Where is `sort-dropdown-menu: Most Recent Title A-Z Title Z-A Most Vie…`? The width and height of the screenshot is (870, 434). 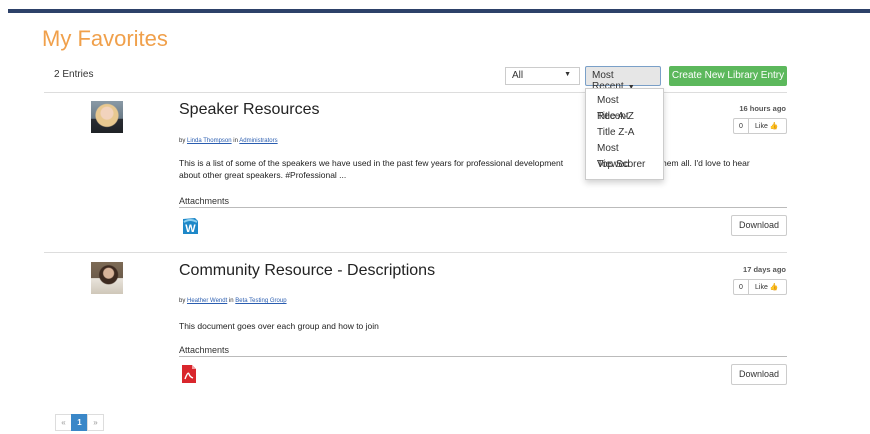
sort-dropdown-menu: Most Recent Title A-Z Title Z-A Most Vie… is located at coordinates (624, 134).